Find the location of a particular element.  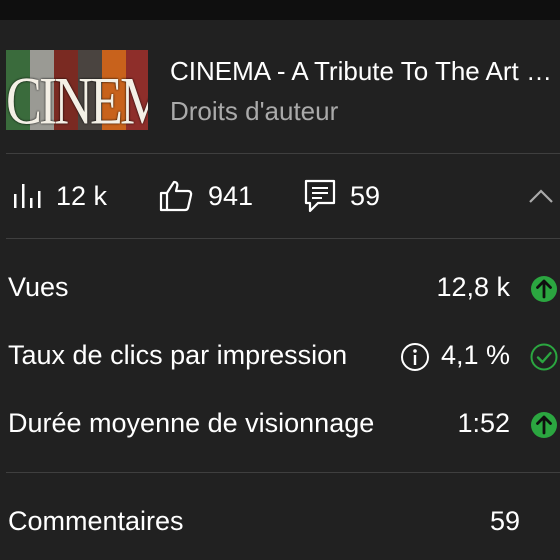

metric-row-avg-duration: Durée moyenne de visionnage 1:52 is located at coordinates (280, 424).